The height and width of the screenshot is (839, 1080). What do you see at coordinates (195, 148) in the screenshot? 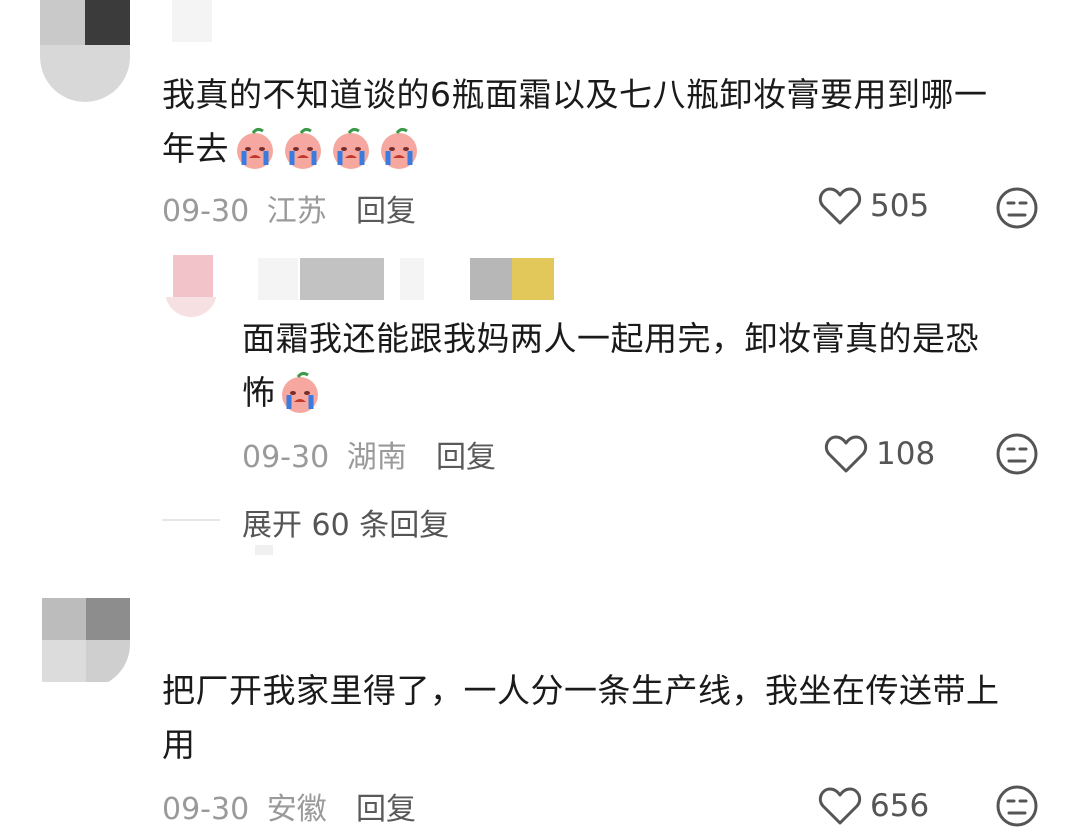
I see `comment-text-line: 年去` at bounding box center [195, 148].